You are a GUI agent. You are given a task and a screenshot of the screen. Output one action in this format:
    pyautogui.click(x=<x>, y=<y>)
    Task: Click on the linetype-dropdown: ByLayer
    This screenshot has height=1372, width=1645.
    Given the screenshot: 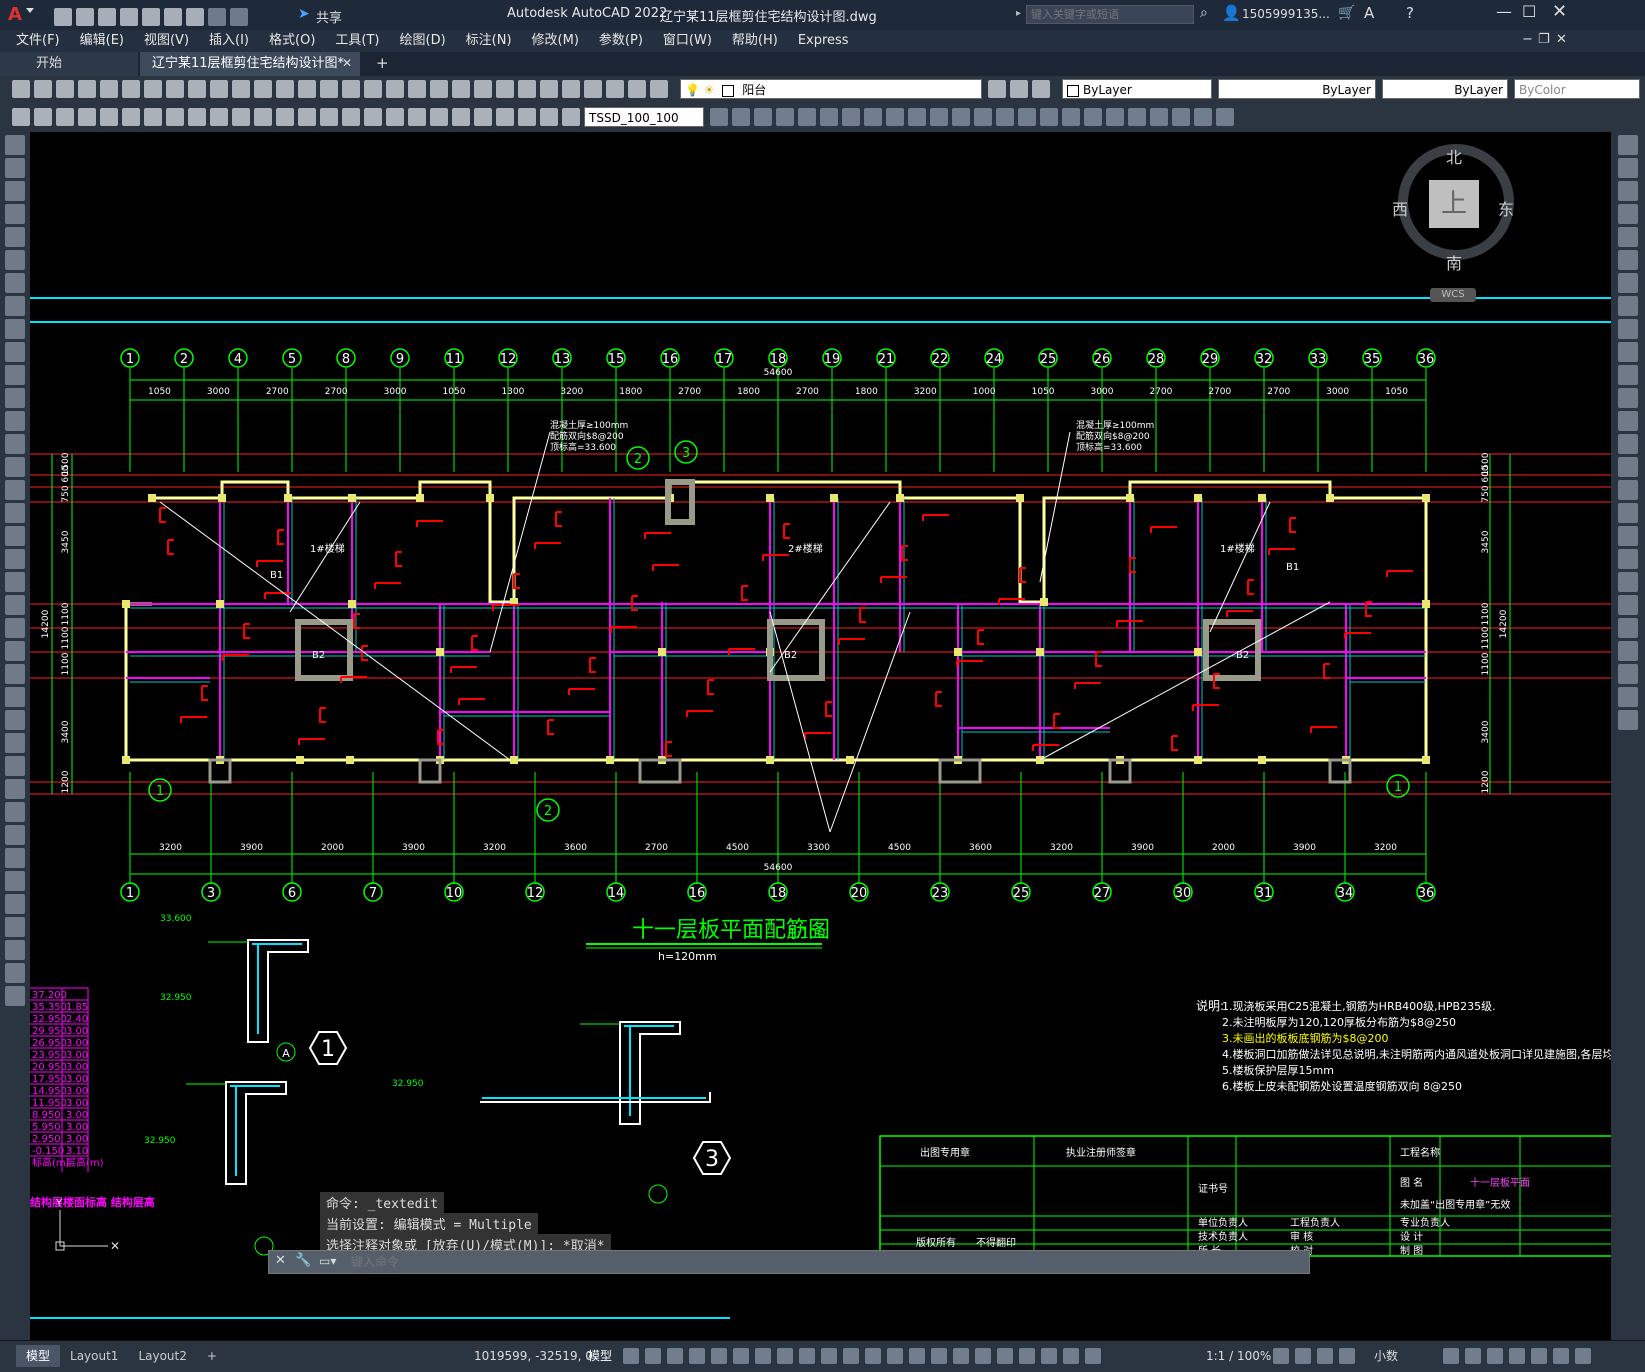 What is the action you would take?
    pyautogui.click(x=1297, y=89)
    